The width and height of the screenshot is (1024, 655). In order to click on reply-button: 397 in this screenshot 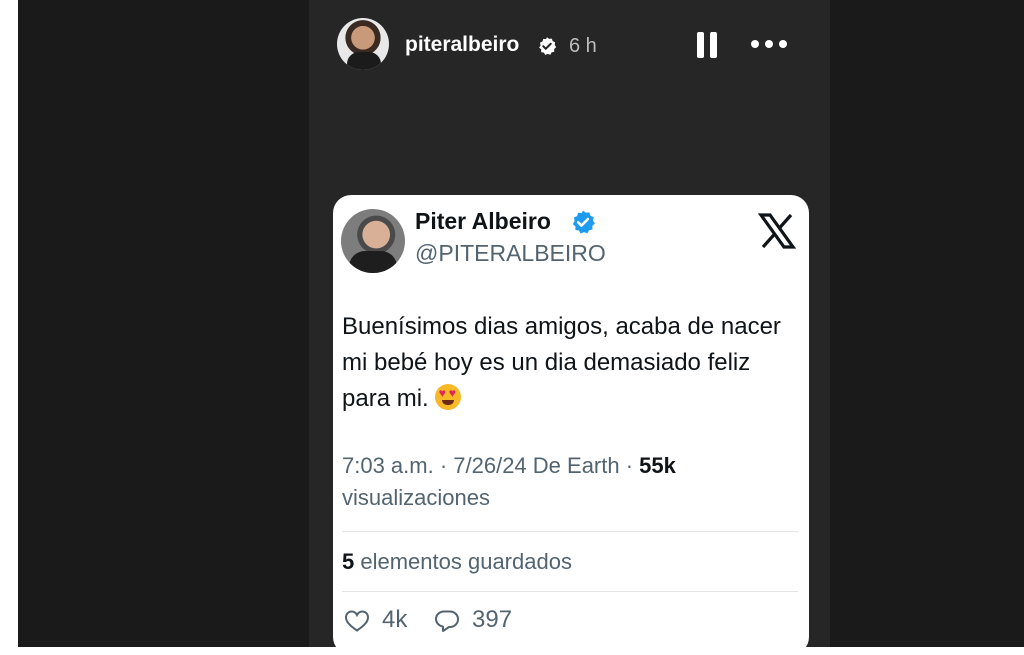, I will do `click(484, 621)`.